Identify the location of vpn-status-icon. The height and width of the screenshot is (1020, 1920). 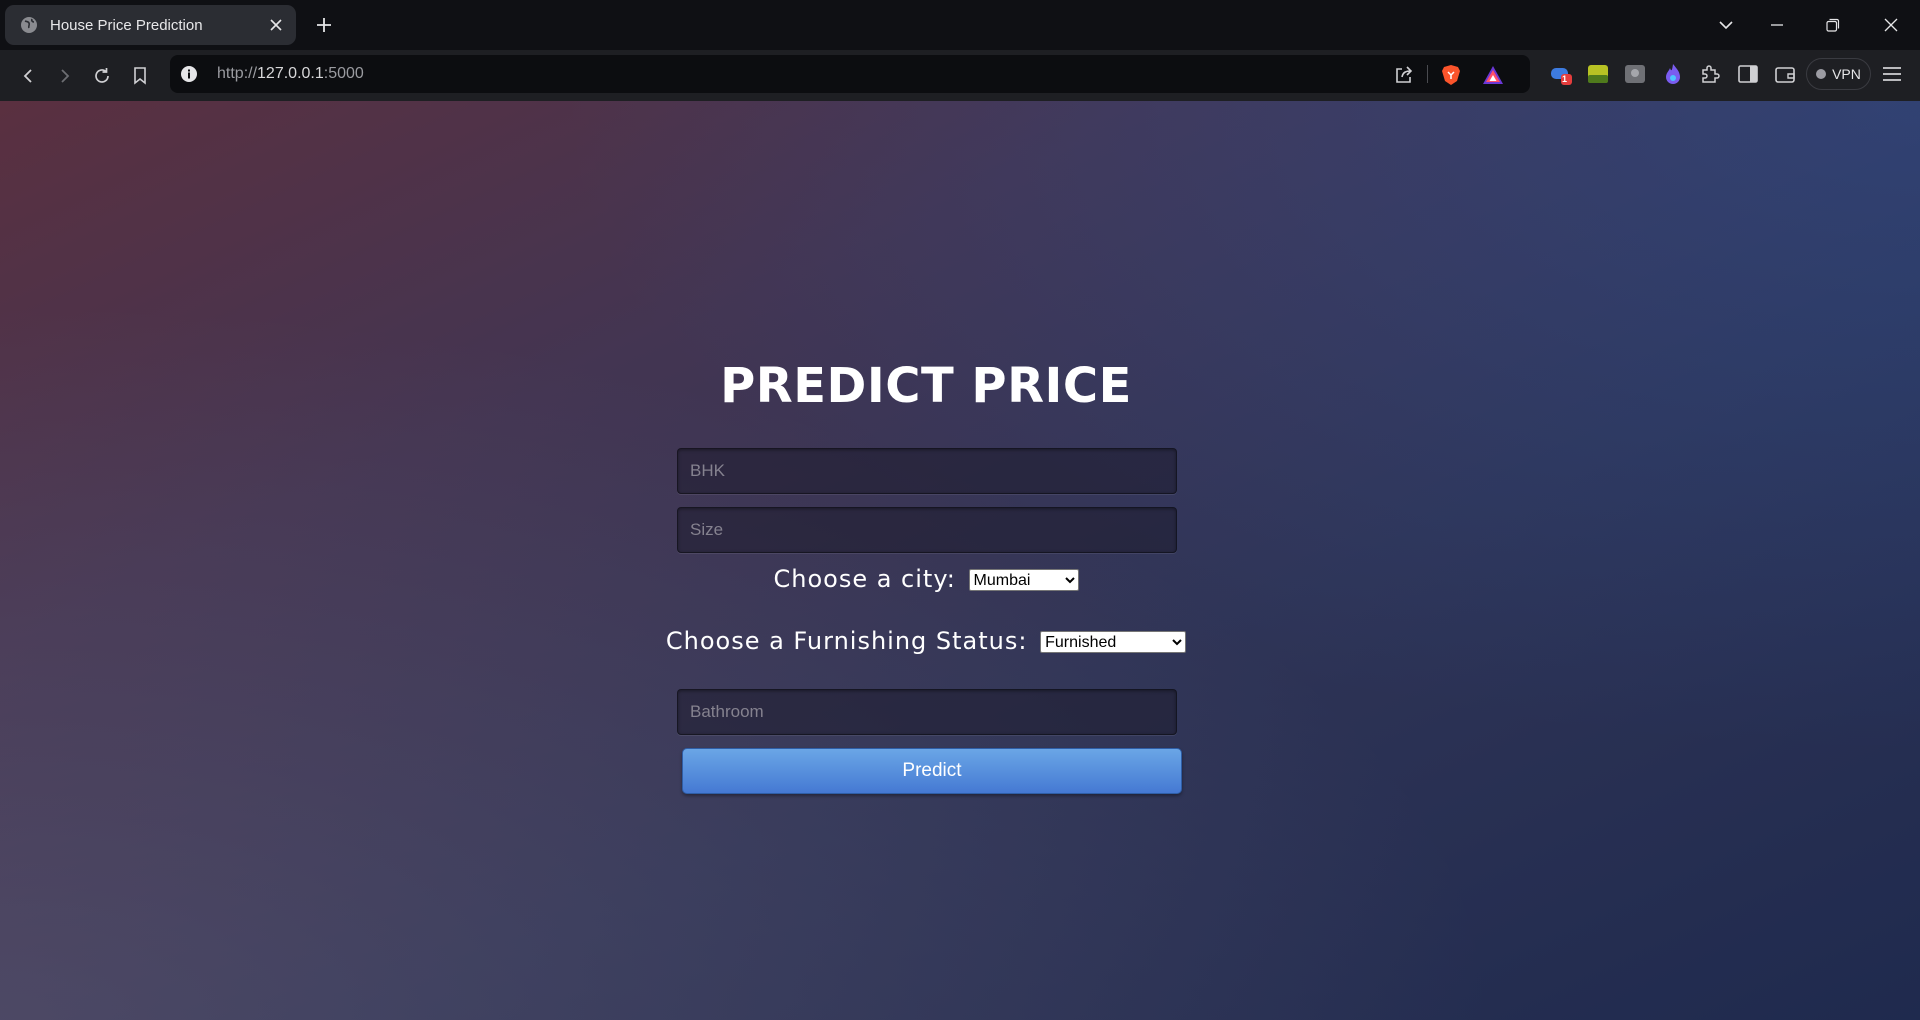
(1821, 74).